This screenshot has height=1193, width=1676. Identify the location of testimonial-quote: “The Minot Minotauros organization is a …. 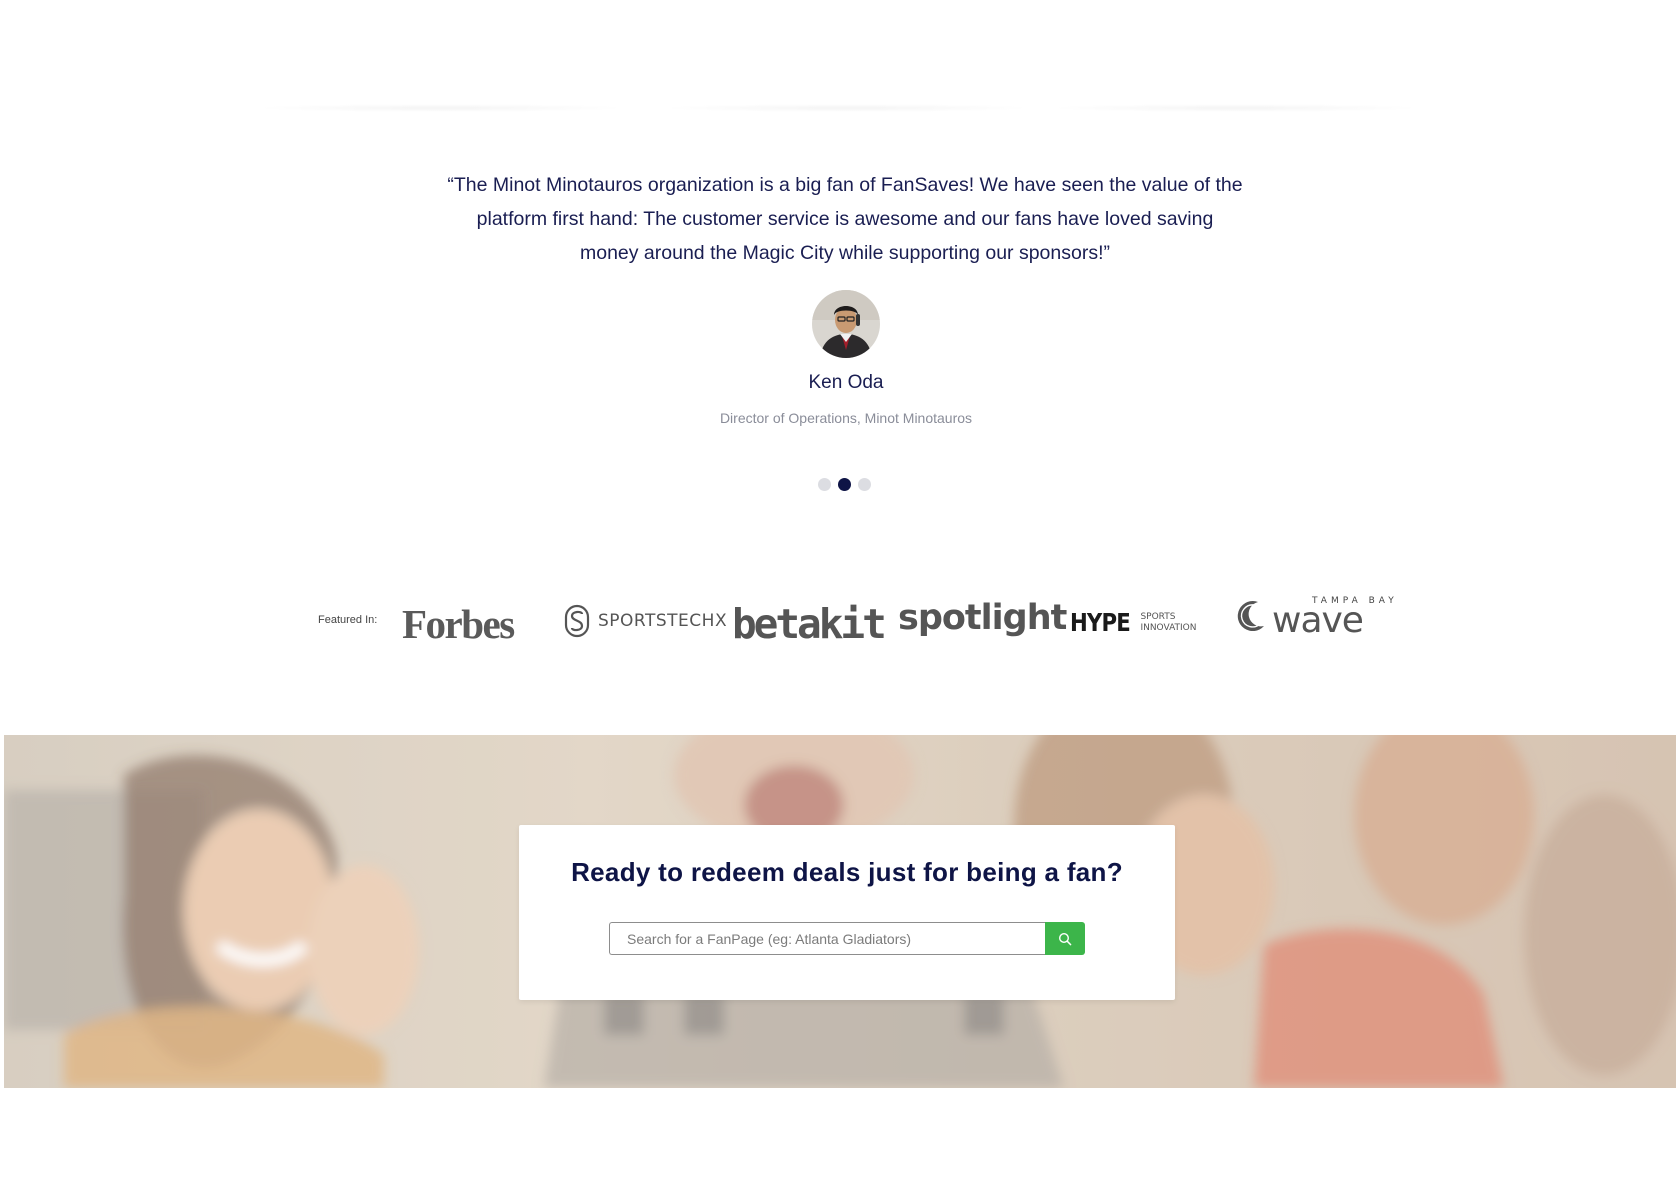
(845, 219).